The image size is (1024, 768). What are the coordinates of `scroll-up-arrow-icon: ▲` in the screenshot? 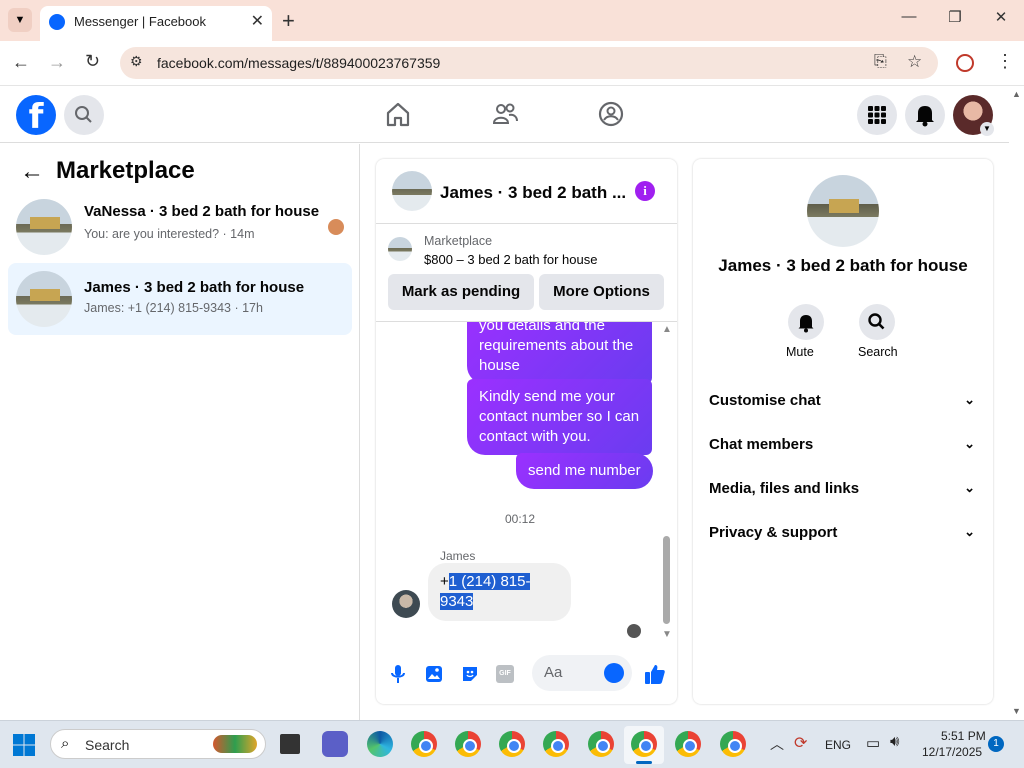 It's located at (667, 329).